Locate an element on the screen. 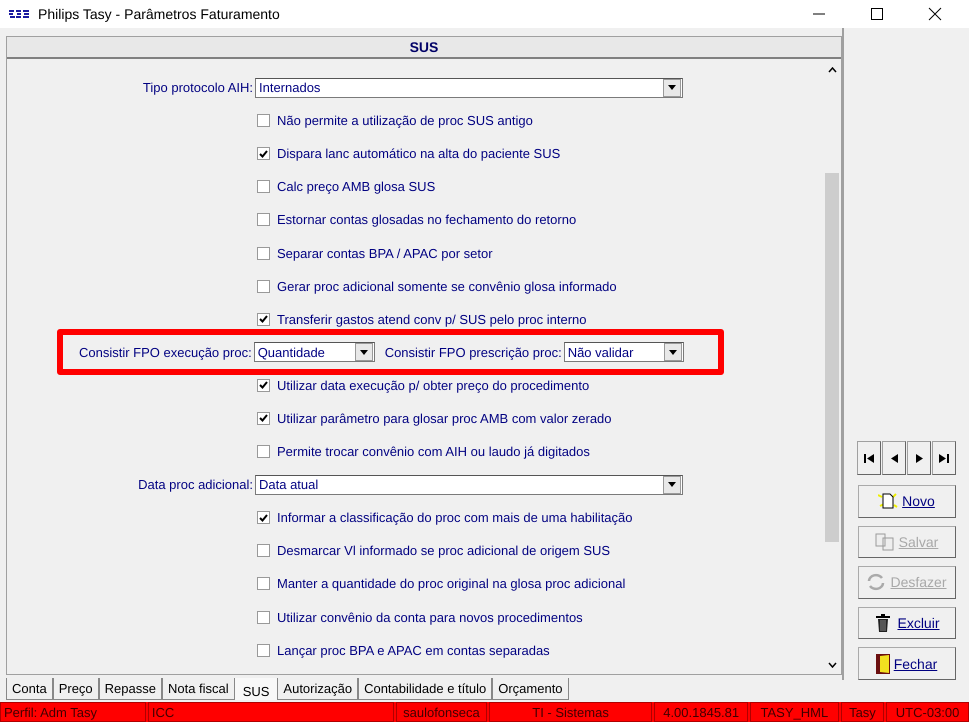 The height and width of the screenshot is (722, 969). tab: Autorização is located at coordinates (317, 689).